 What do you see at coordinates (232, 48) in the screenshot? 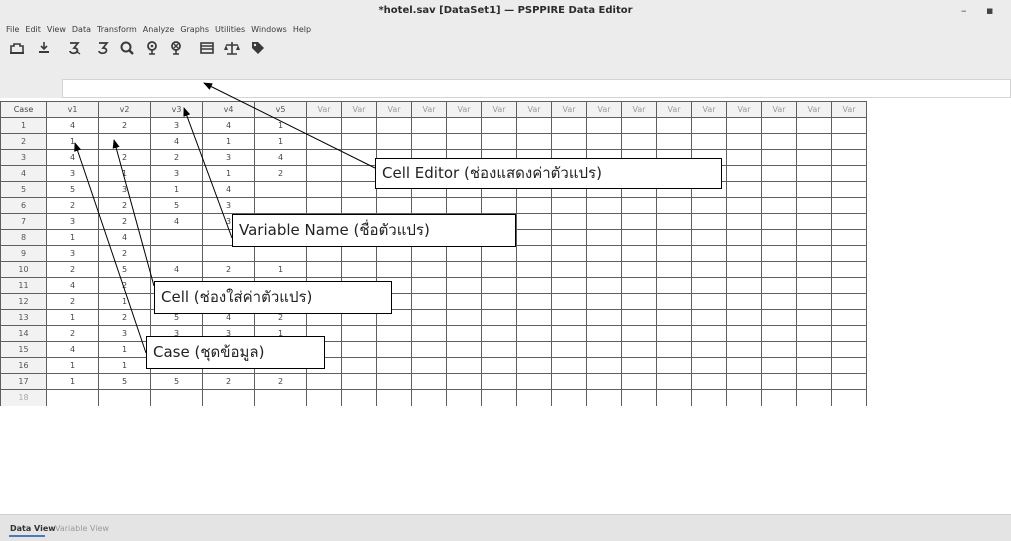
I see `weight-cases-icon` at bounding box center [232, 48].